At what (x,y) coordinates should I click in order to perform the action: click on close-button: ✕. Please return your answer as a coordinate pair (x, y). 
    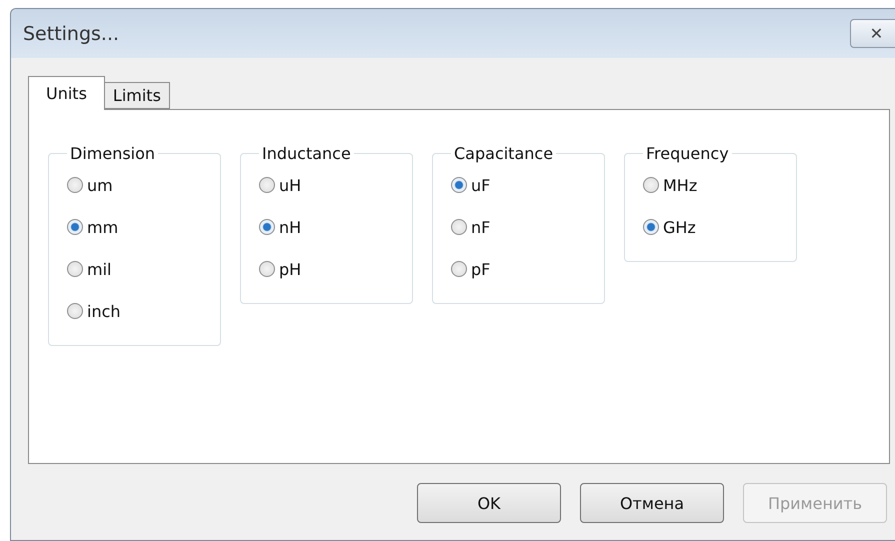
    Looking at the image, I should click on (872, 33).